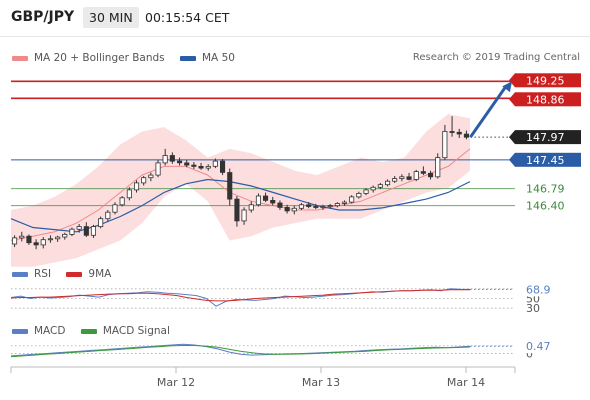 Image resolution: width=590 pixels, height=400 pixels. Describe the element at coordinates (545, 137) in the screenshot. I see `price-label-147-97: 147.97` at that location.